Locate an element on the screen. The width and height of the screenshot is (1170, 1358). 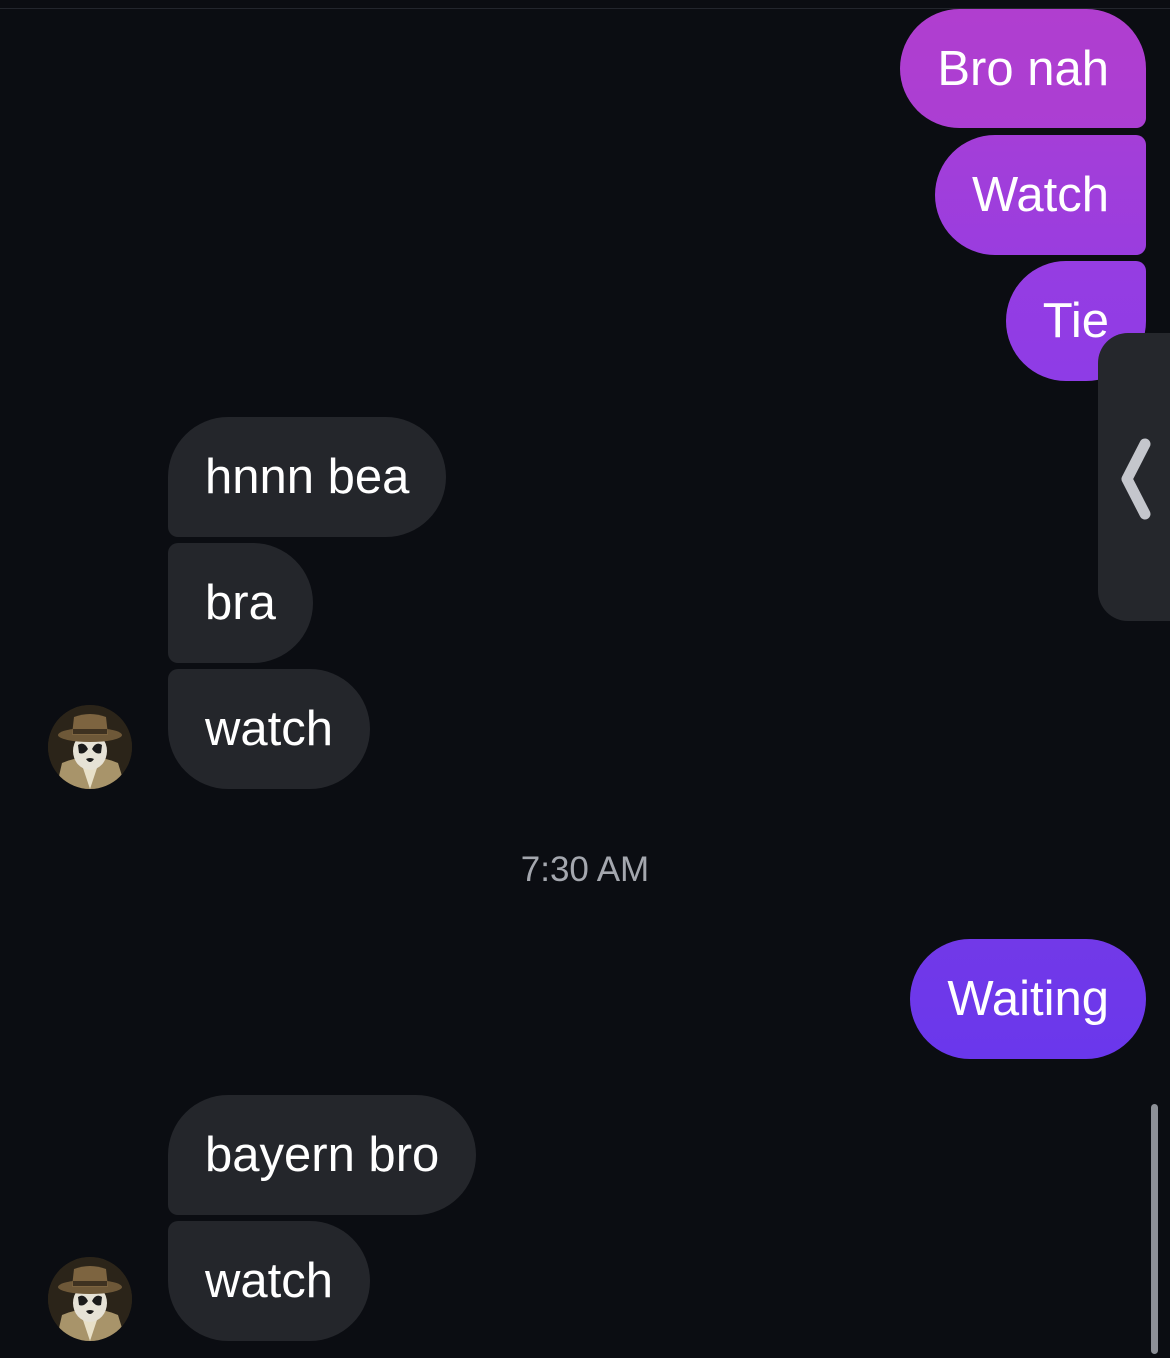
message-text: bayern bro is located at coordinates (322, 1155).